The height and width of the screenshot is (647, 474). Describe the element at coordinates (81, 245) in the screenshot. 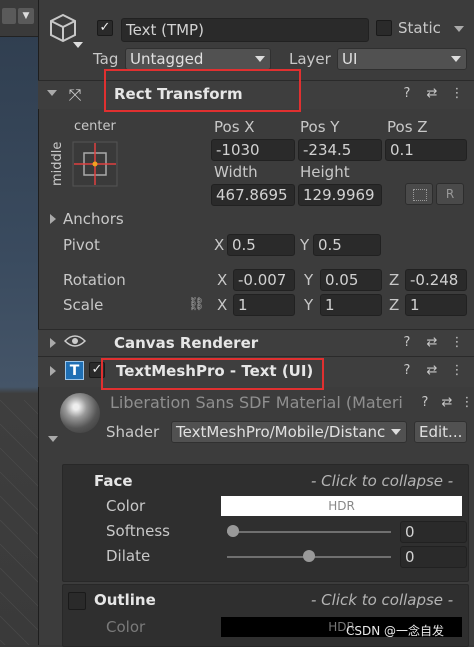

I see `pivot-label: Pivot` at that location.